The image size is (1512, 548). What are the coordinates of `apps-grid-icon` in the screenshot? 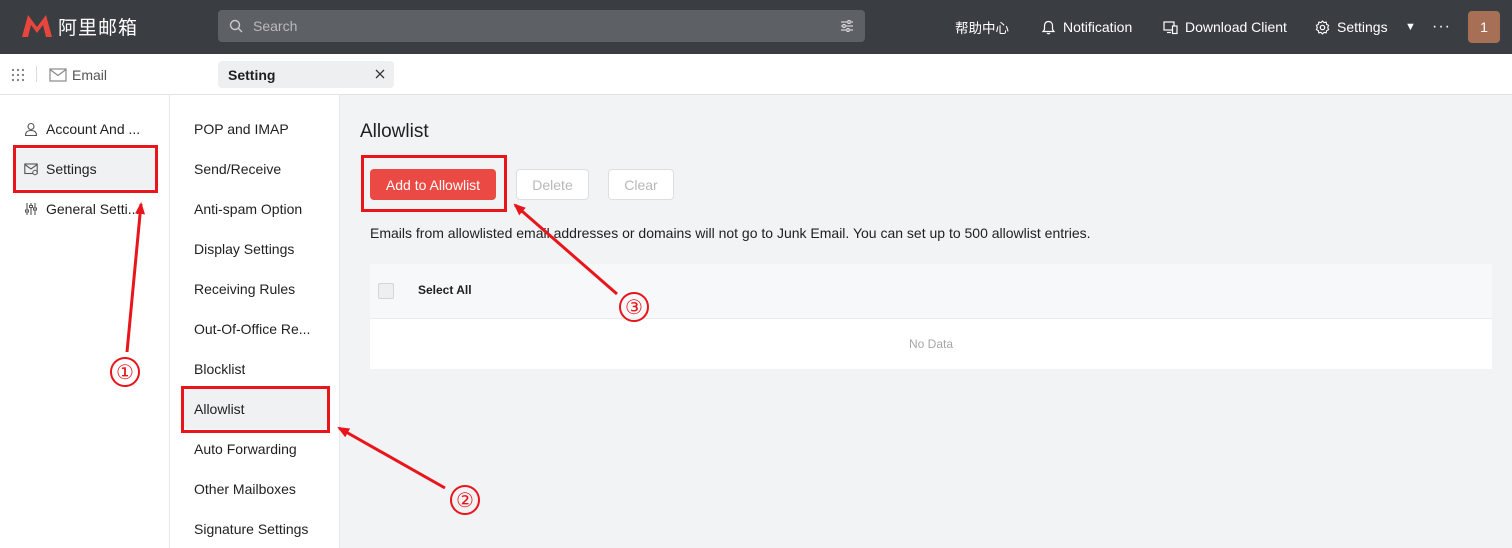 It's located at (18, 75).